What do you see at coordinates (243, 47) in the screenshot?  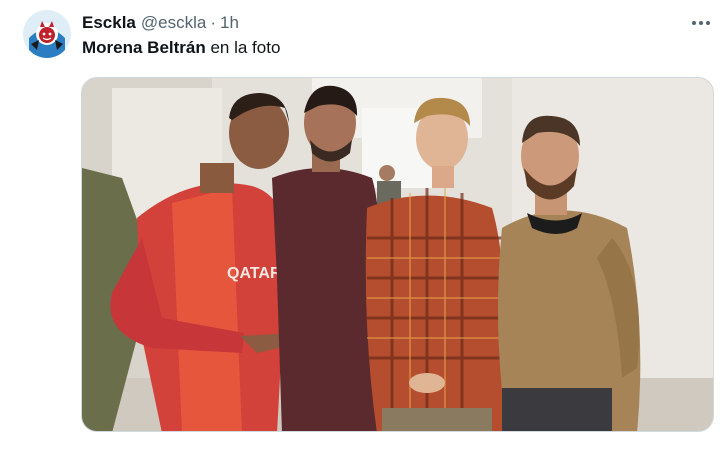 I see `tweet-text-body: en la foto` at bounding box center [243, 47].